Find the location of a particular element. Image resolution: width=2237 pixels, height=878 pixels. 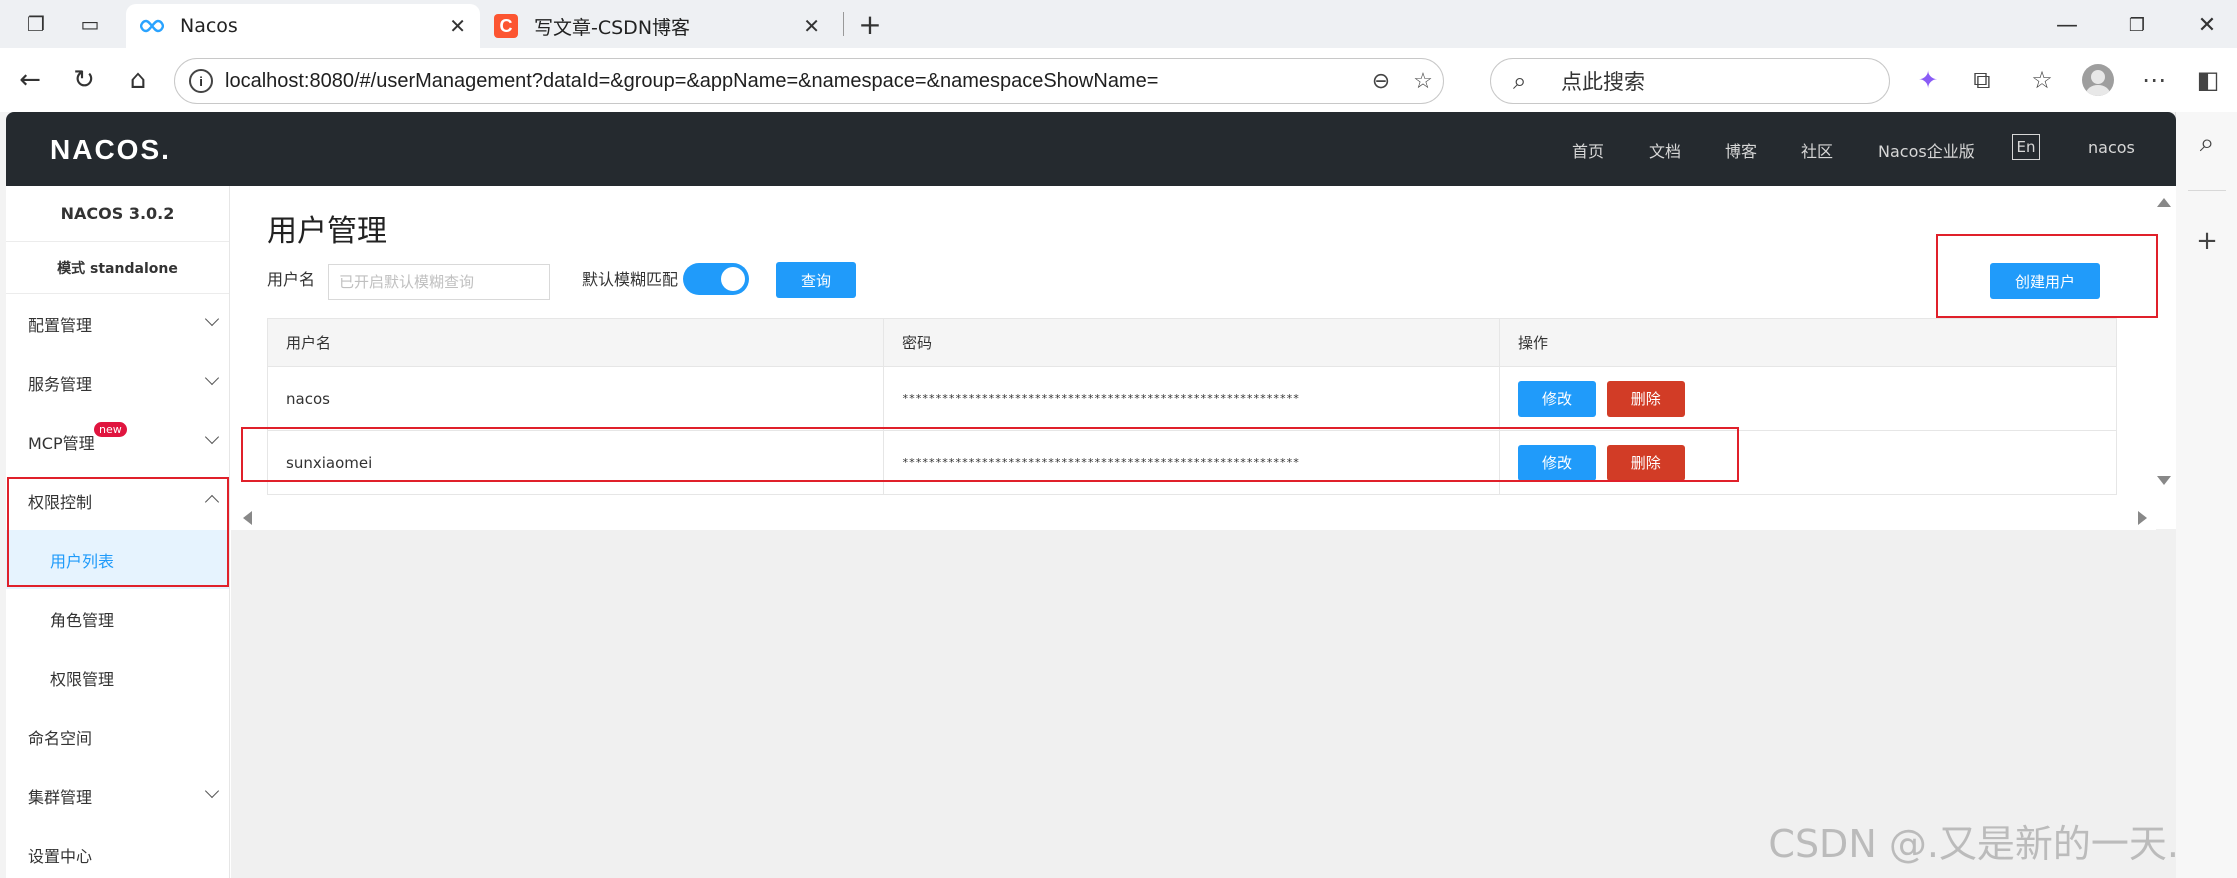

nav-docs: 文档 is located at coordinates (1665, 150).